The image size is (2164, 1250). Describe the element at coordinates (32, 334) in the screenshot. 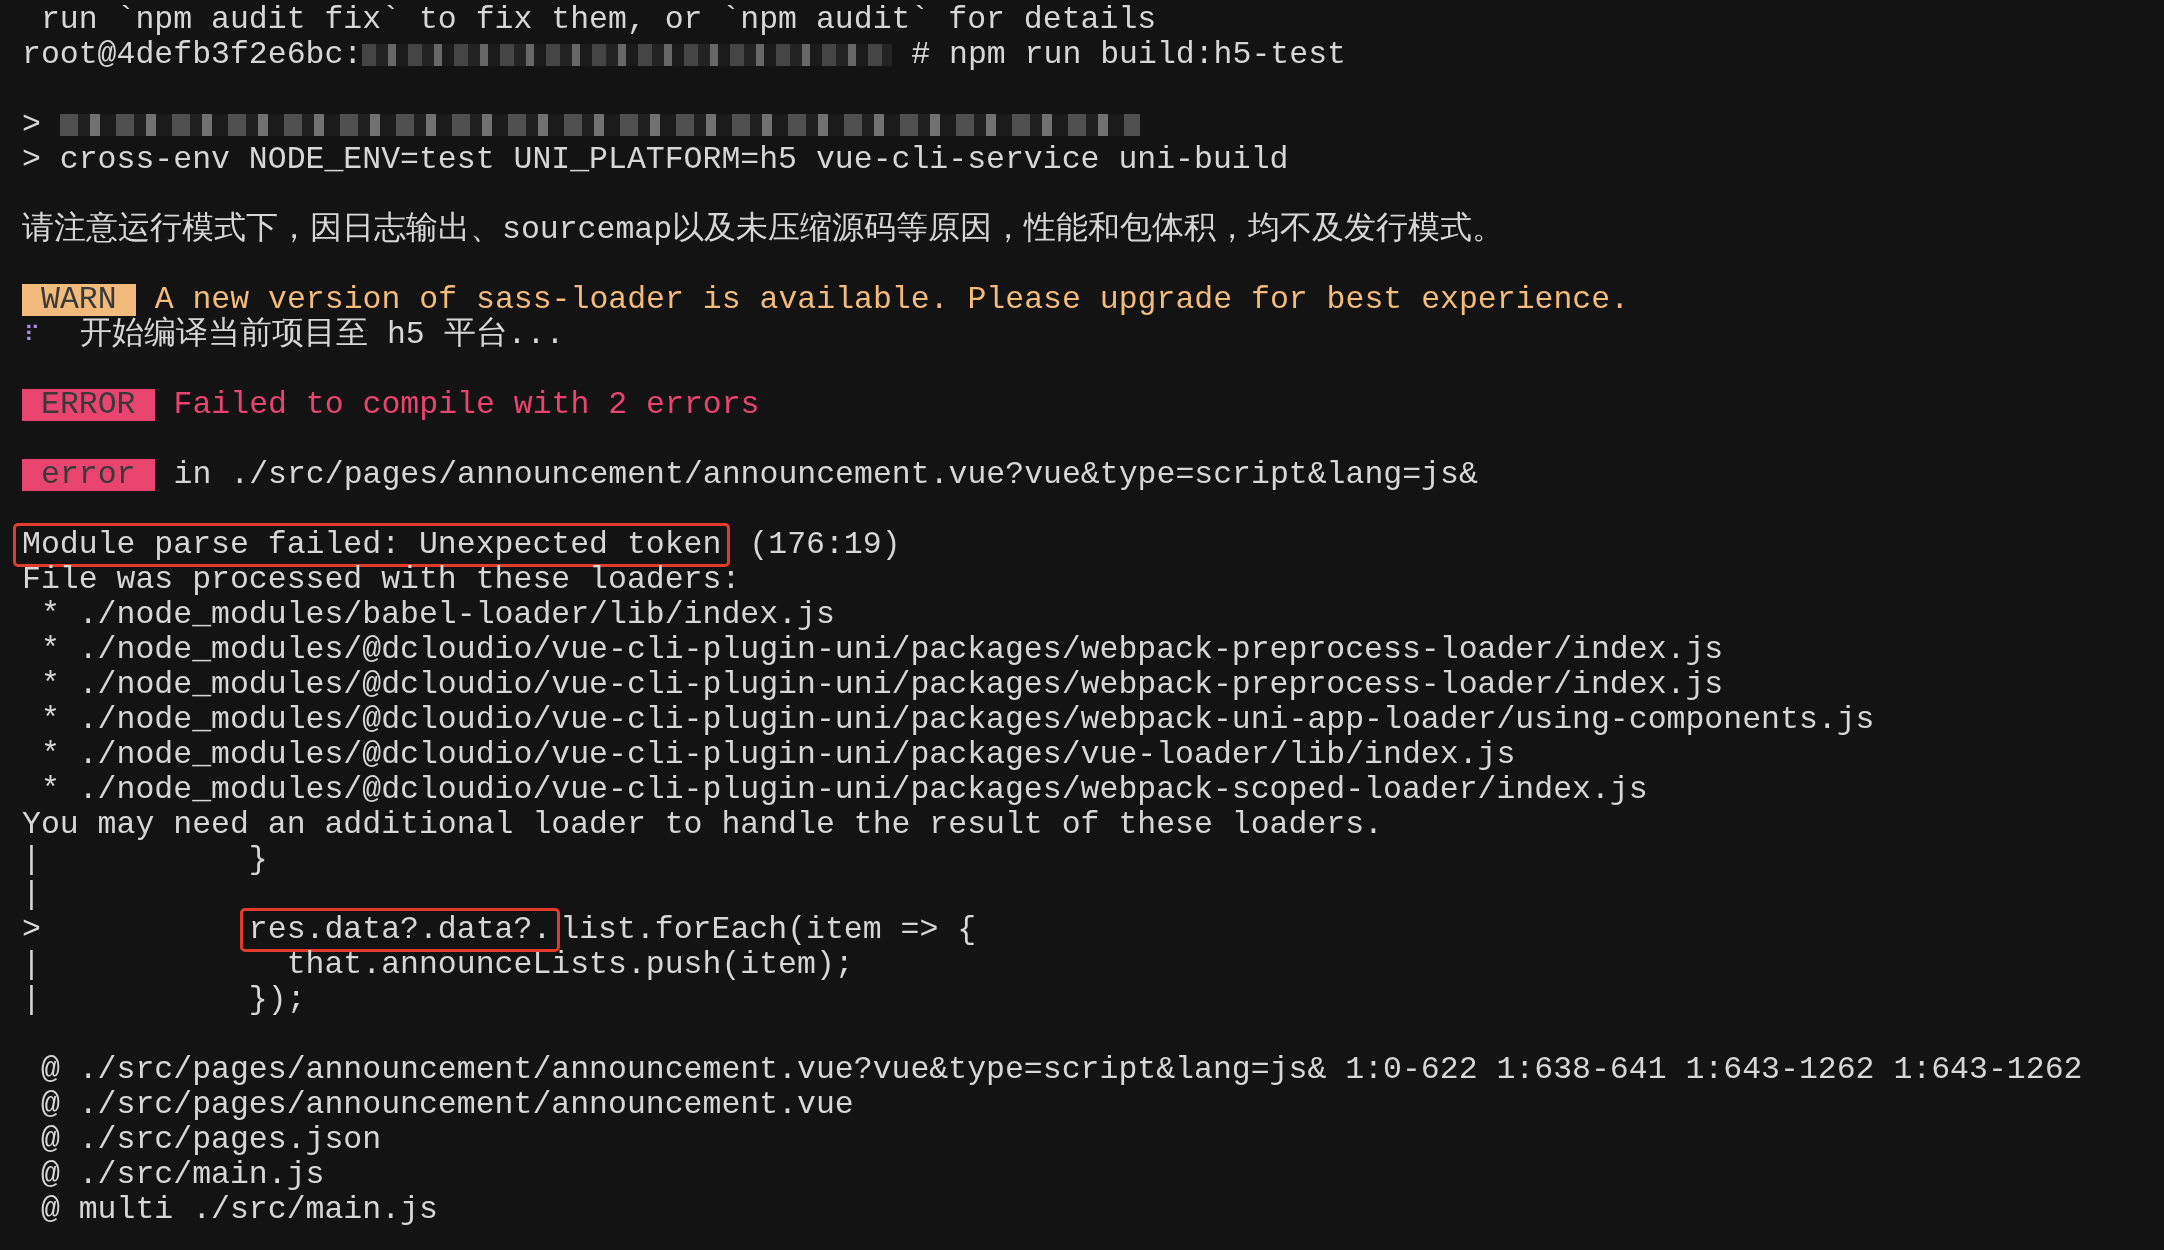

I see `spinner-icon: ⠏` at that location.